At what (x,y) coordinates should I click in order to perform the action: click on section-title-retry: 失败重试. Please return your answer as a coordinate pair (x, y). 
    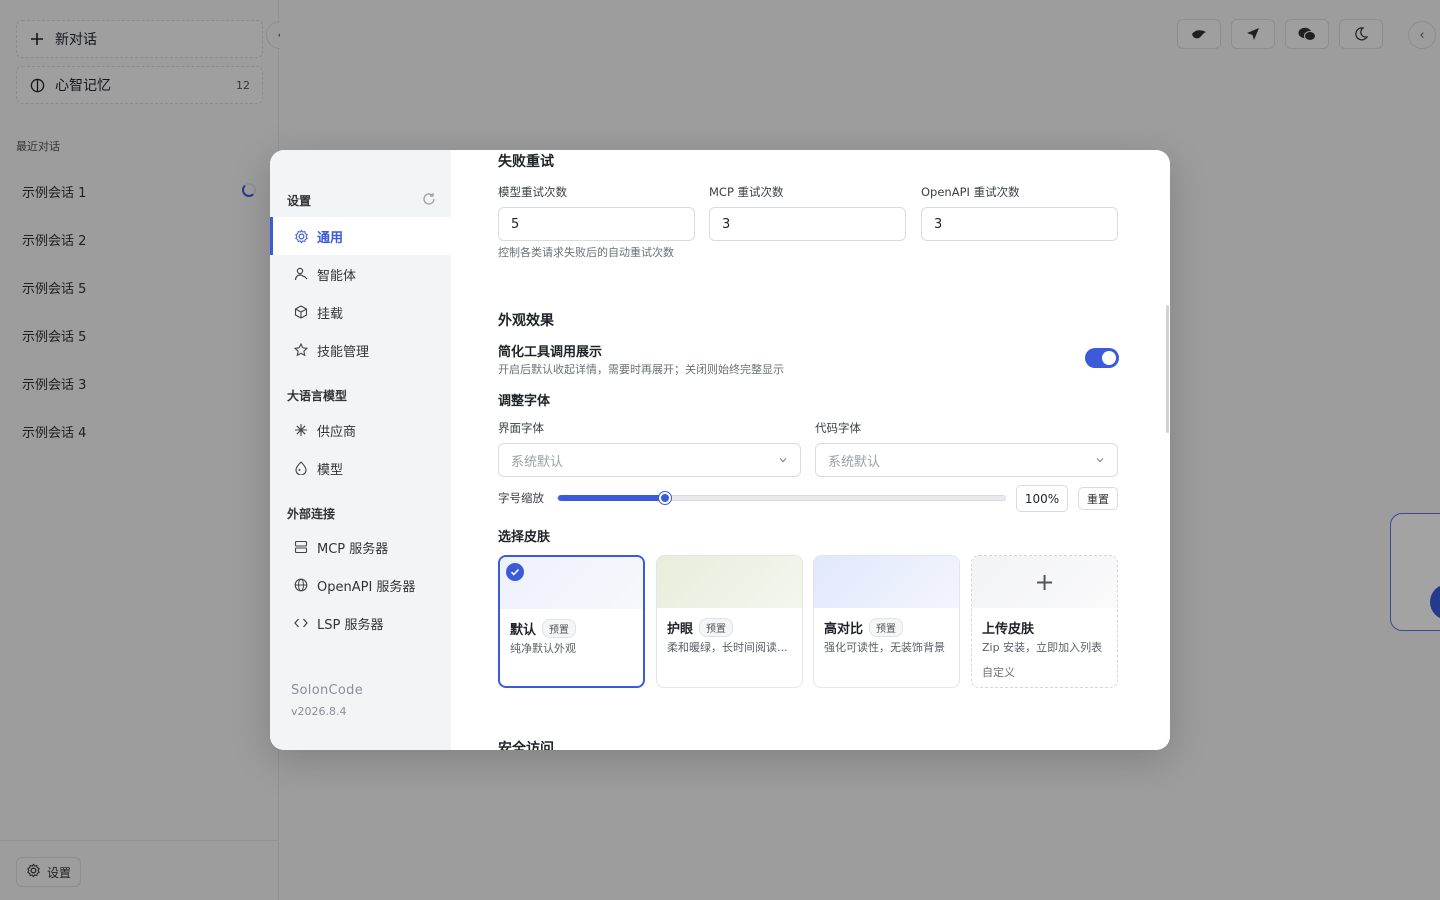
    Looking at the image, I should click on (526, 162).